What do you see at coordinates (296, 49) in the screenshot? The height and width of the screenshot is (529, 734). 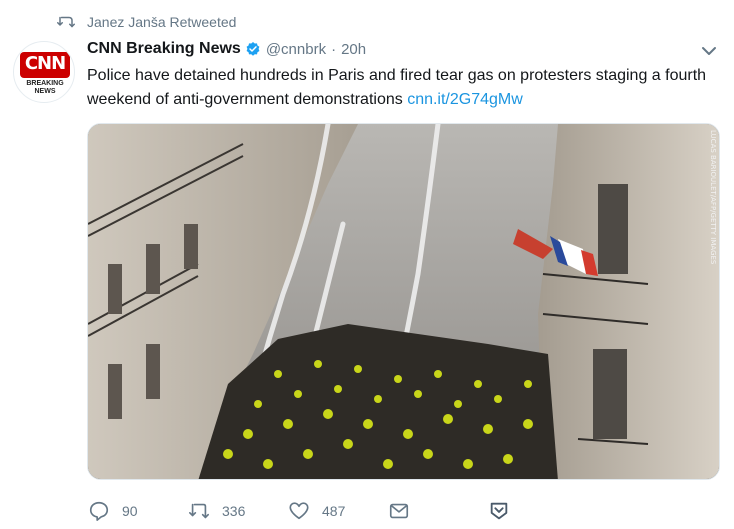 I see `author-handle: @cnnbrk` at bounding box center [296, 49].